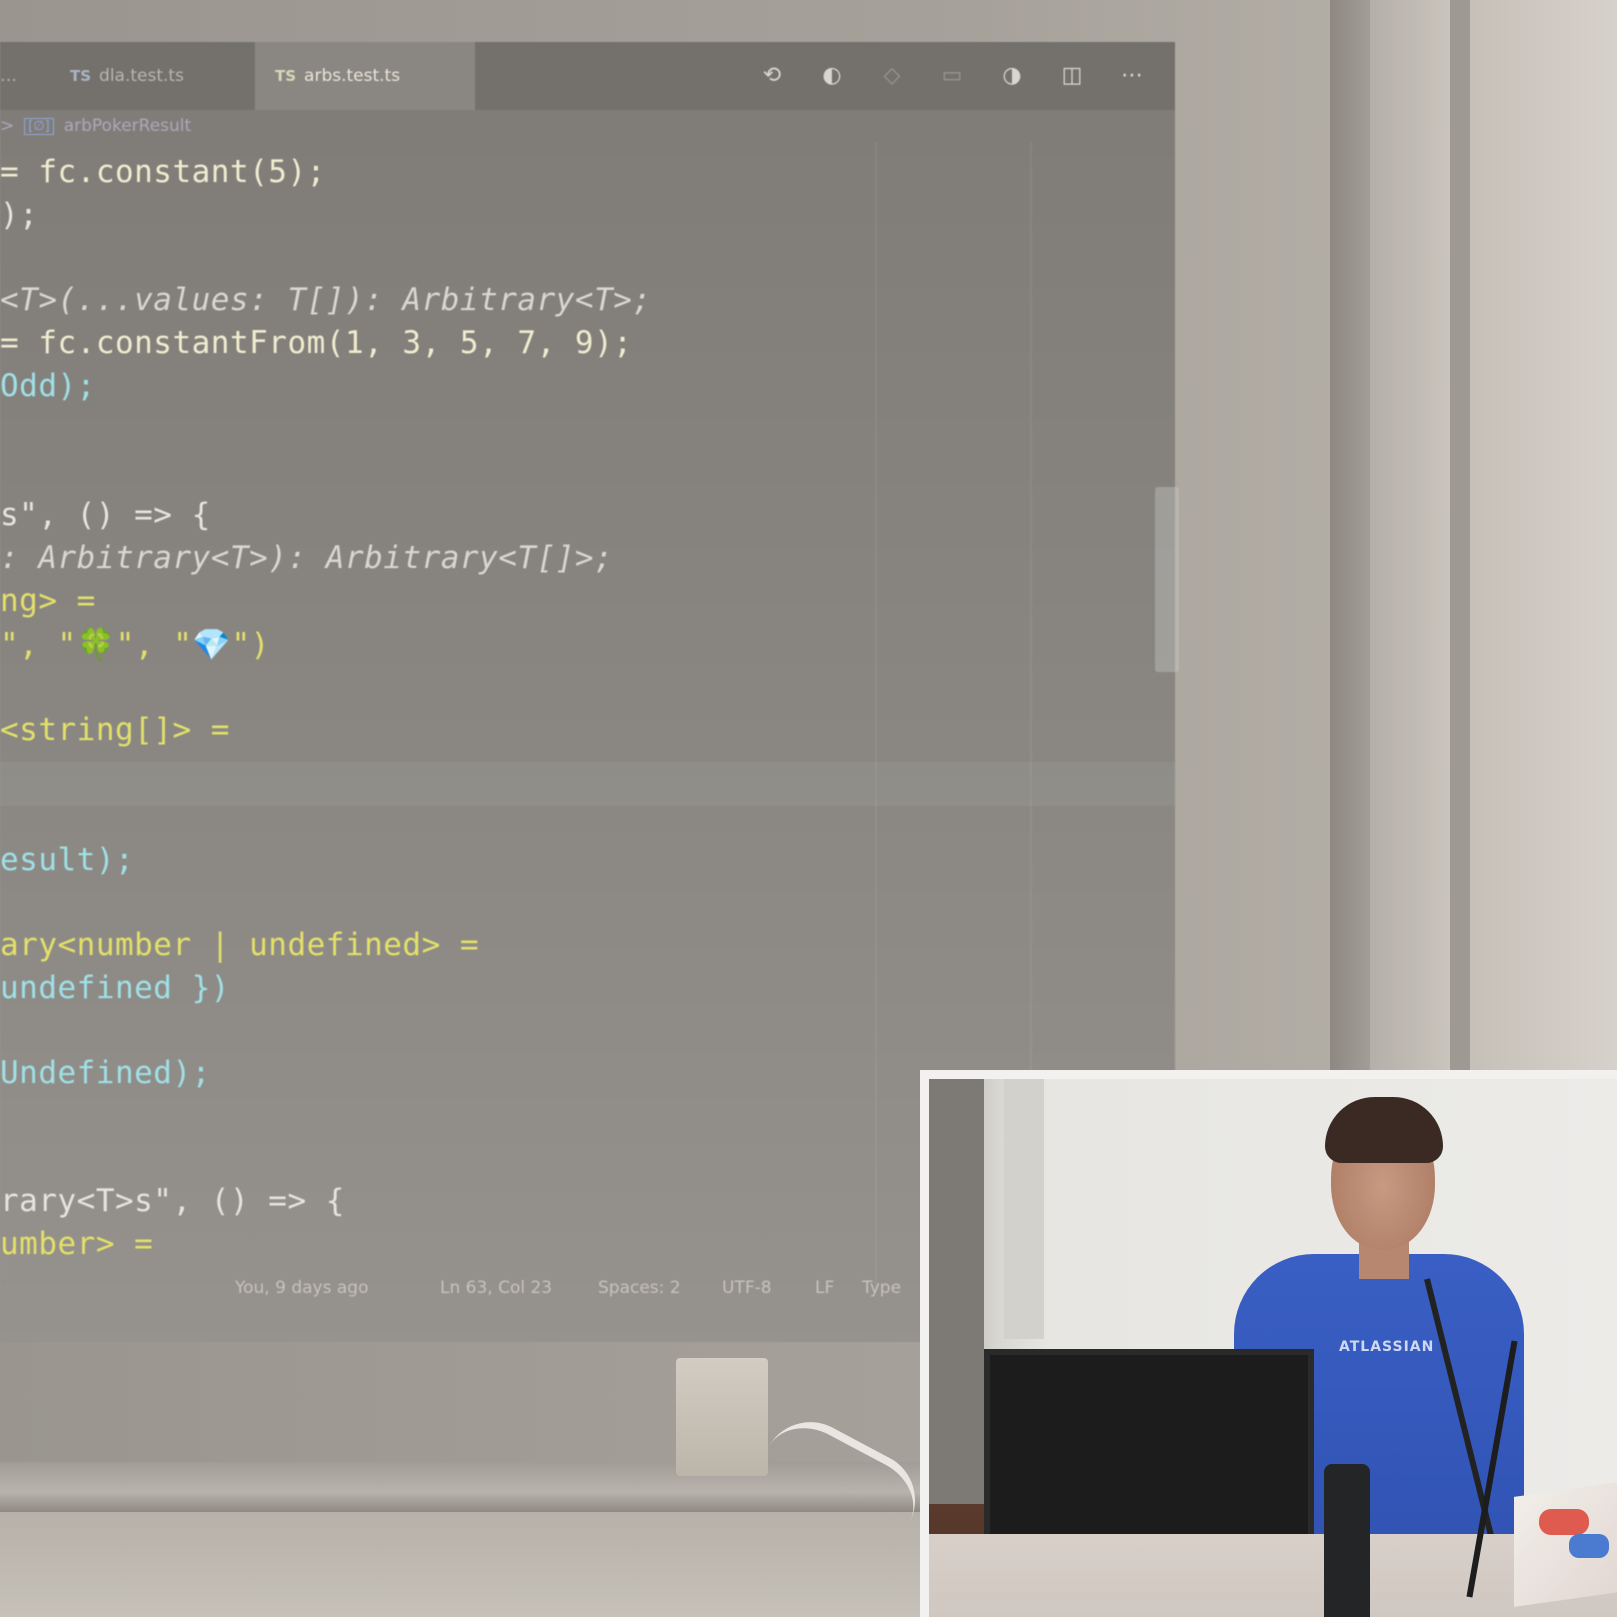  Describe the element at coordinates (240, 945) in the screenshot. I see `code-line: ary<number | undefined> =` at that location.